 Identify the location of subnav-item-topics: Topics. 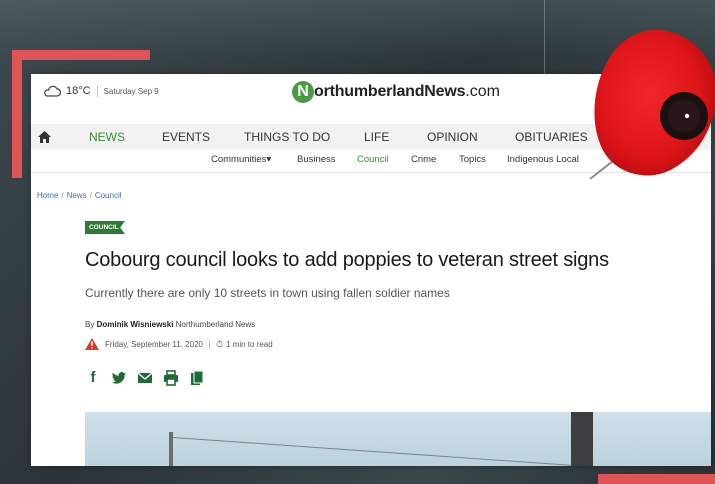
(472, 159).